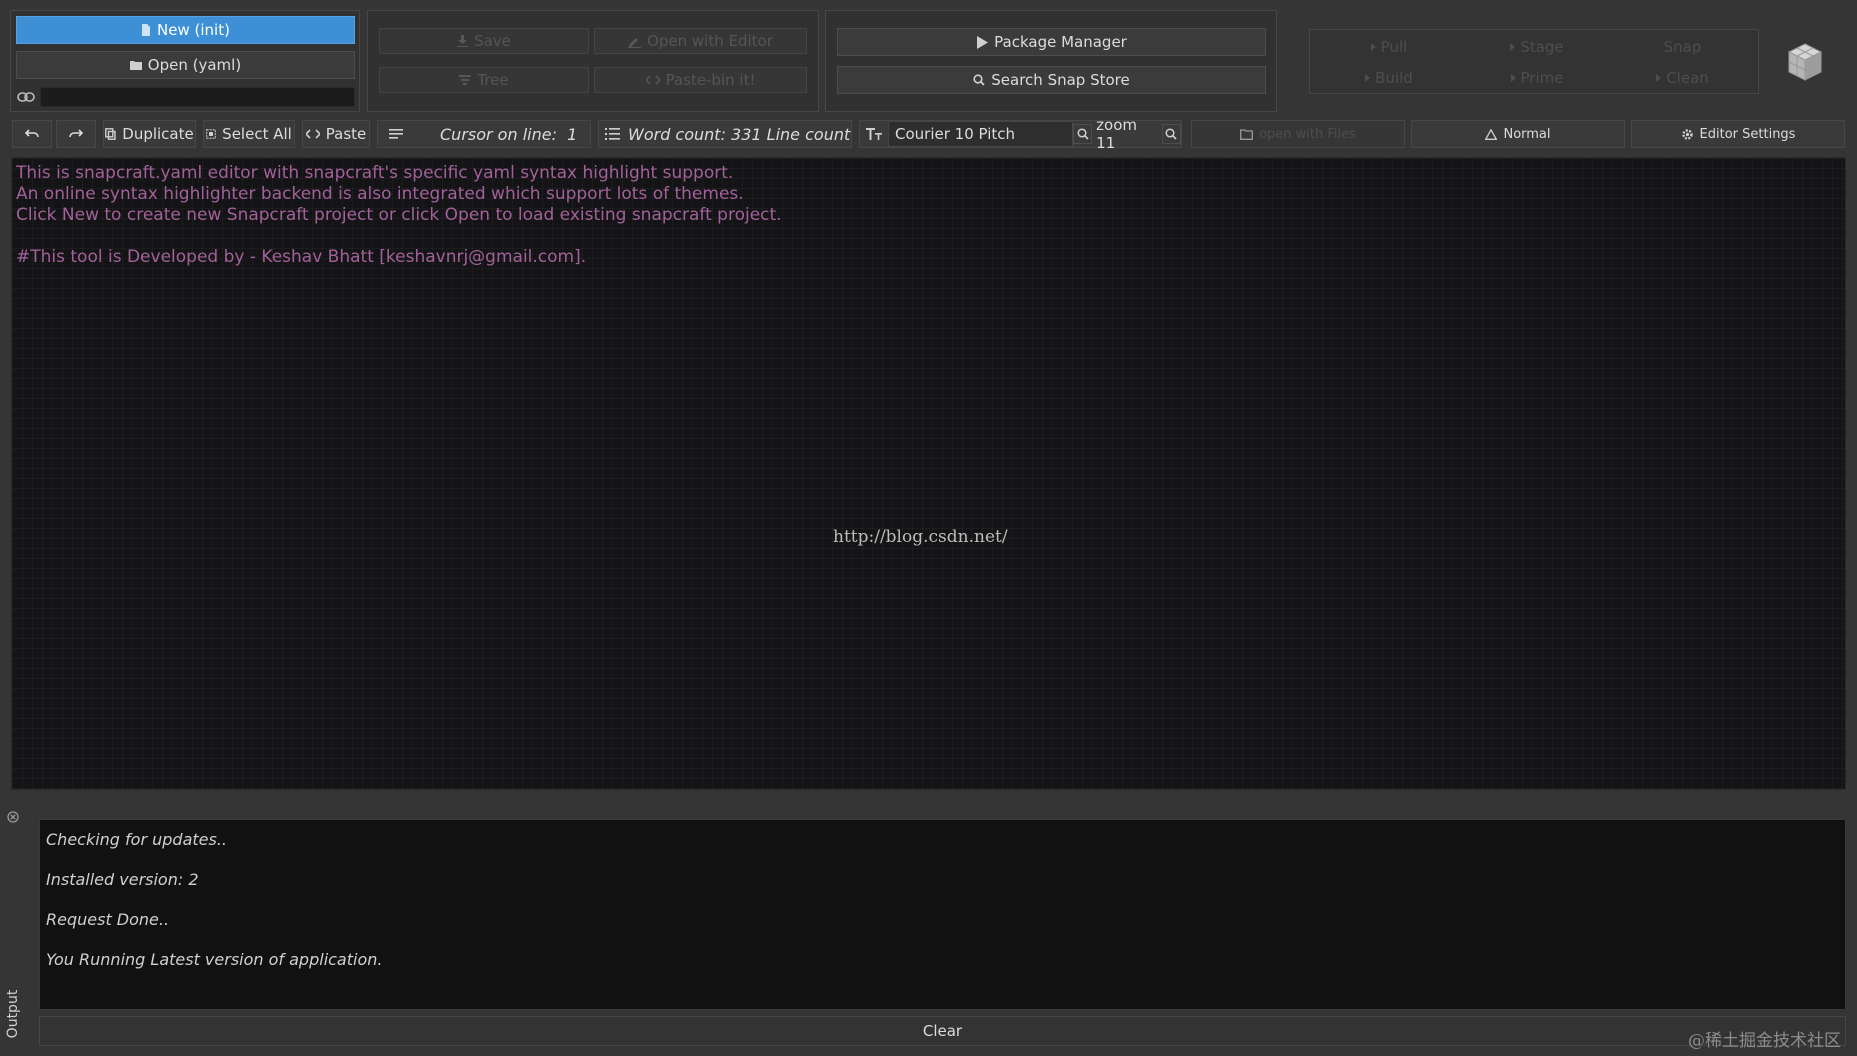 This screenshot has height=1056, width=1857. I want to click on duplicate-button: Duplicate, so click(149, 134).